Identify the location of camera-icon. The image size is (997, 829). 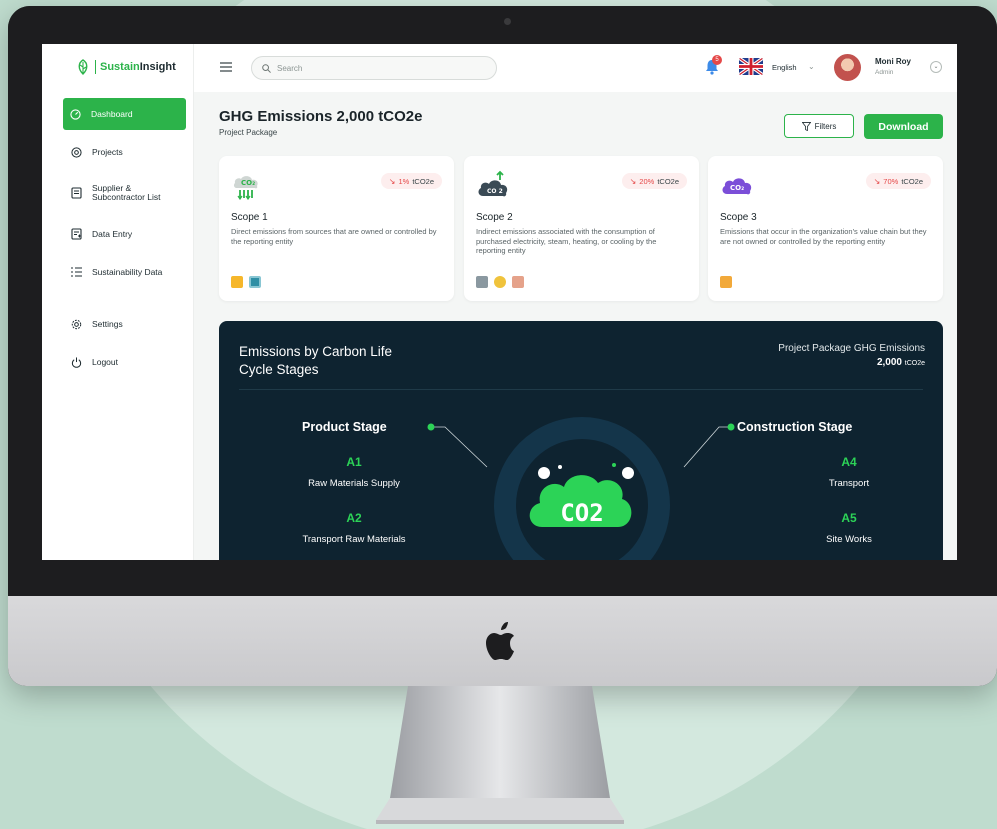
(507, 21).